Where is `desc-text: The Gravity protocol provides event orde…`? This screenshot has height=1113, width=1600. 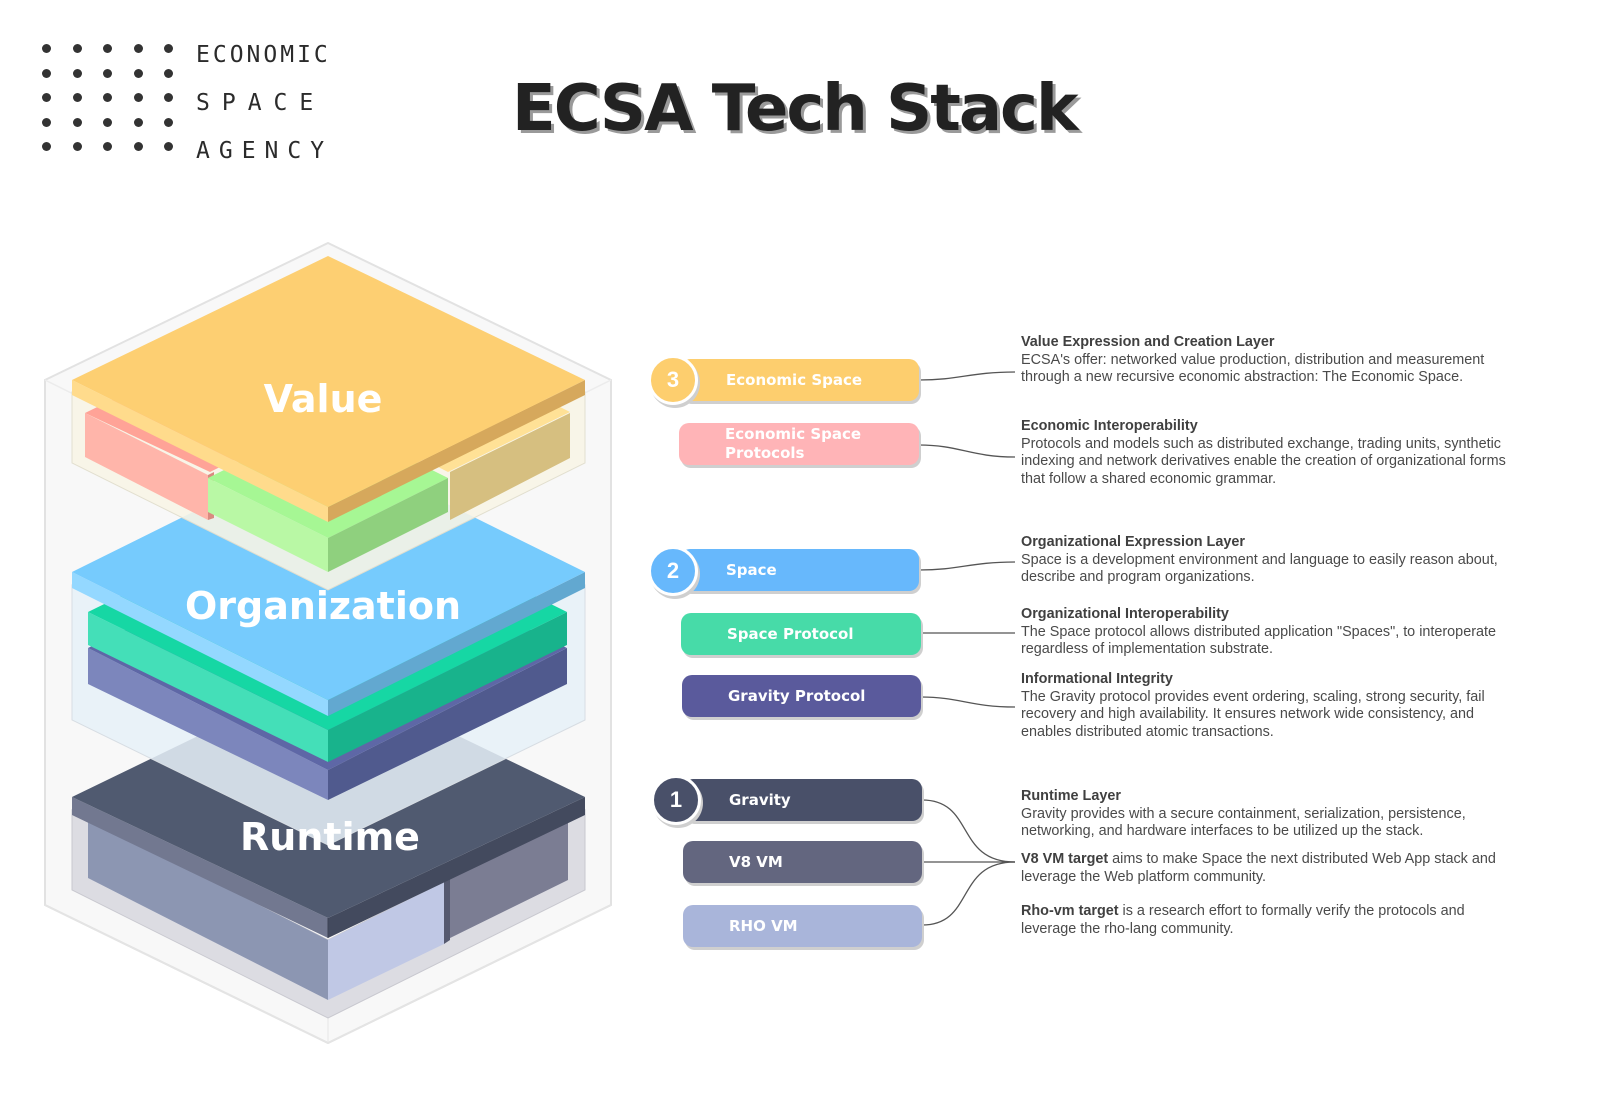 desc-text: The Gravity protocol provides event orde… is located at coordinates (1253, 714).